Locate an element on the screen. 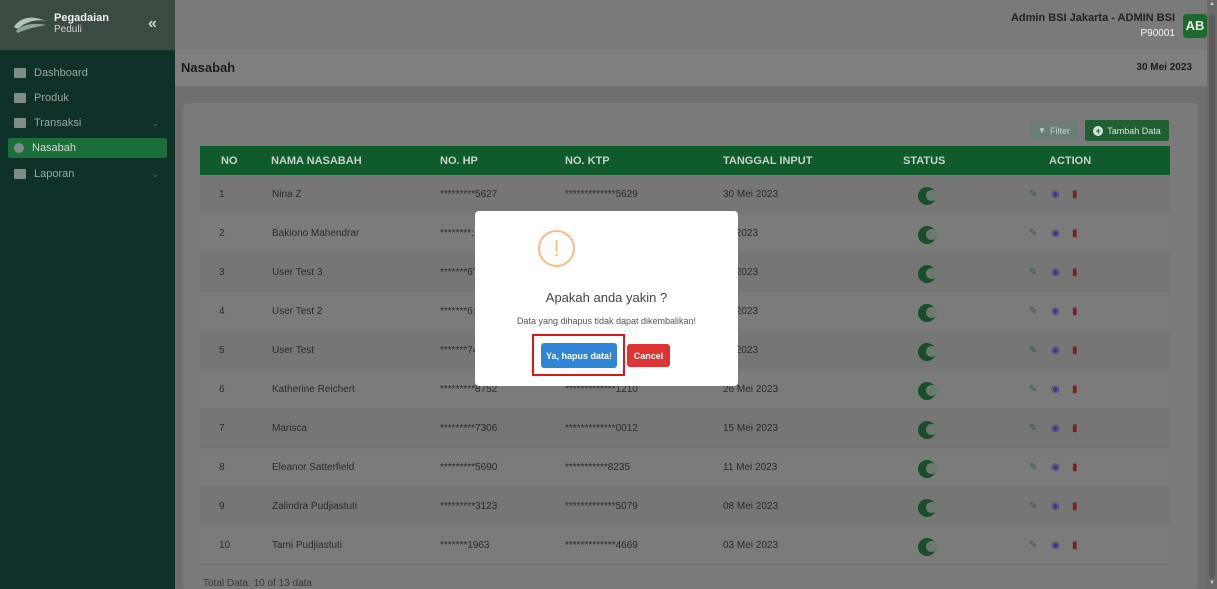 Image resolution: width=1217 pixels, height=589 pixels. scroll-down-arrow: ▼ is located at coordinates (1212, 583).